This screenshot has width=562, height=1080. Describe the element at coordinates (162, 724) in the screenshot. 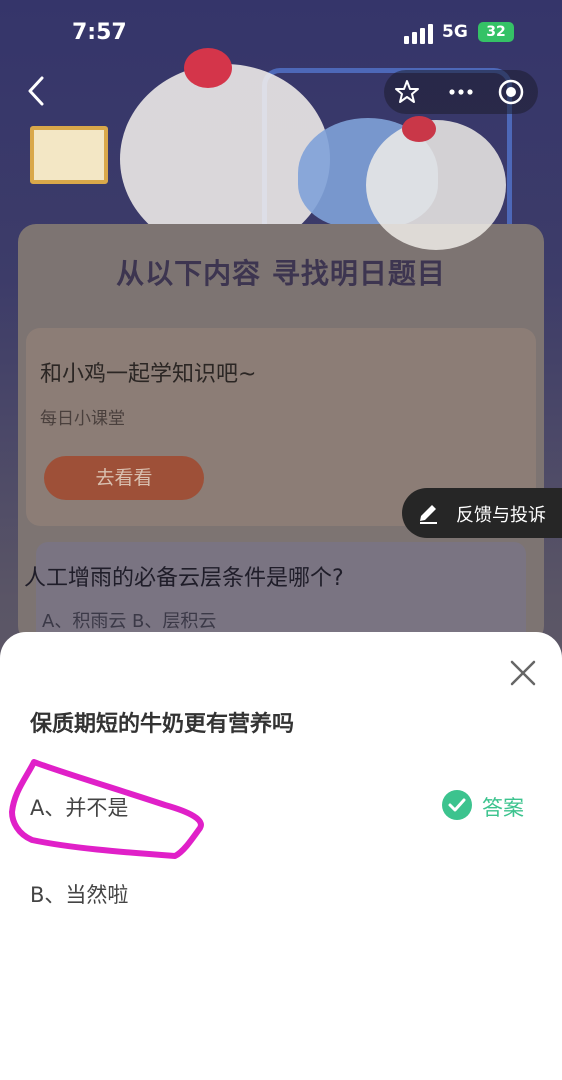

I see `sheet-question: 保质期短的牛奶更有营养吗` at that location.